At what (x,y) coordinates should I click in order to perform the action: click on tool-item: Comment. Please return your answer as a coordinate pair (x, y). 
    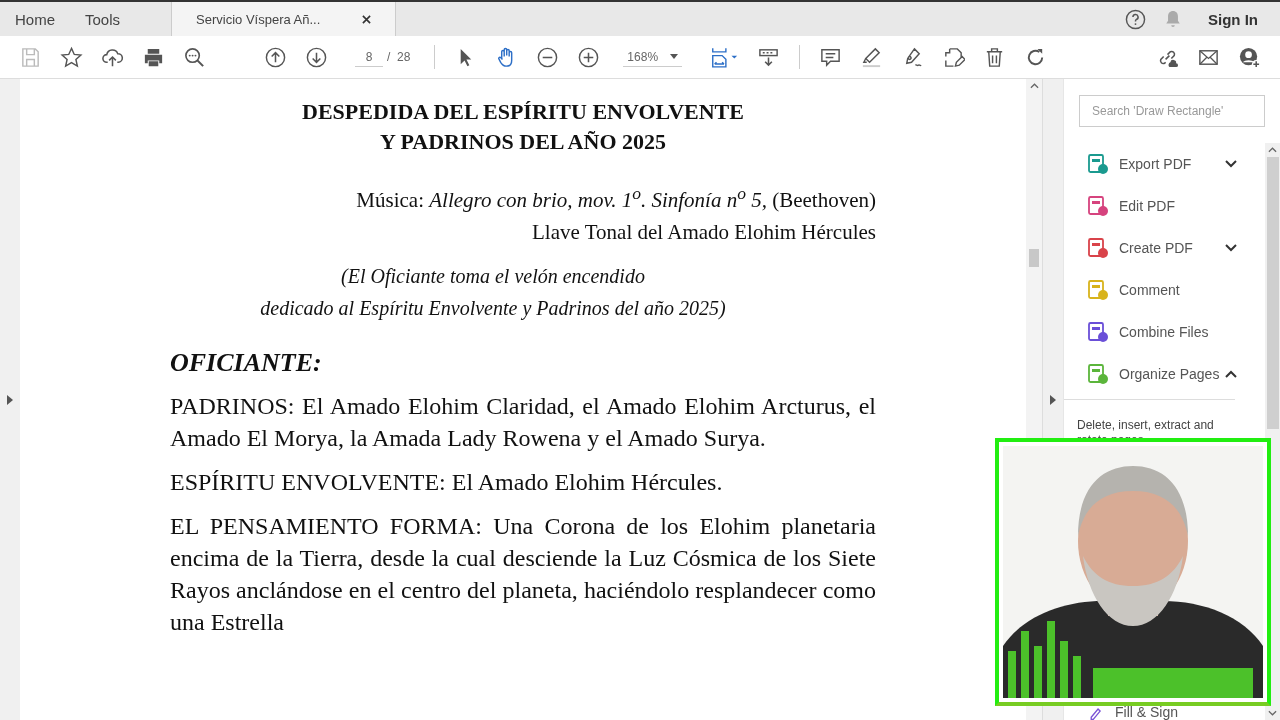
    Looking at the image, I should click on (1164, 290).